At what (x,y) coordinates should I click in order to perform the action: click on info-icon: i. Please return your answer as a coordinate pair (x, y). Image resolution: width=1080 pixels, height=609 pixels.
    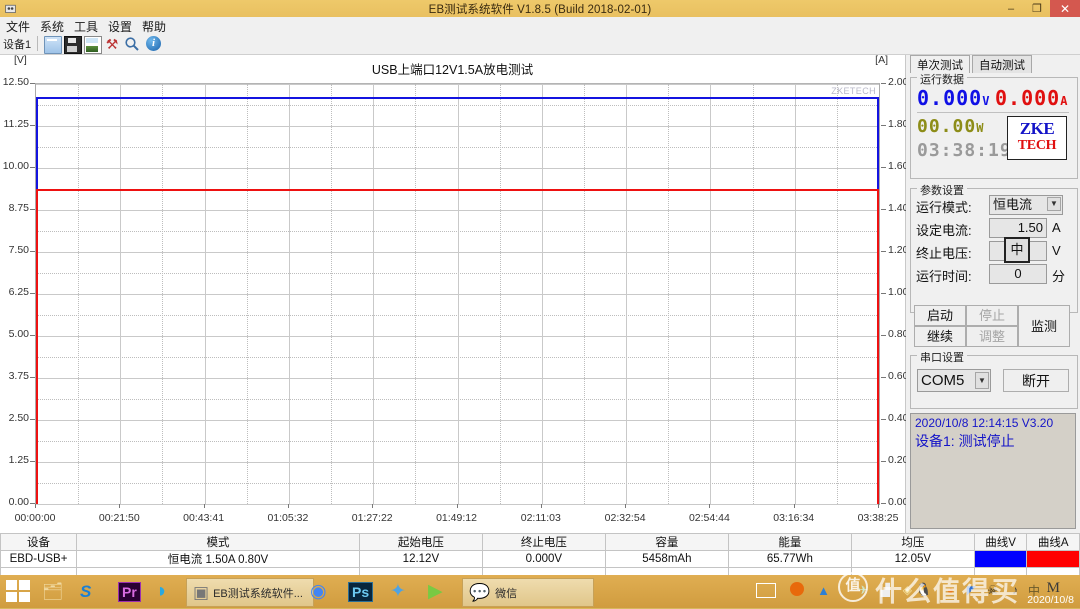
    Looking at the image, I should click on (153, 43).